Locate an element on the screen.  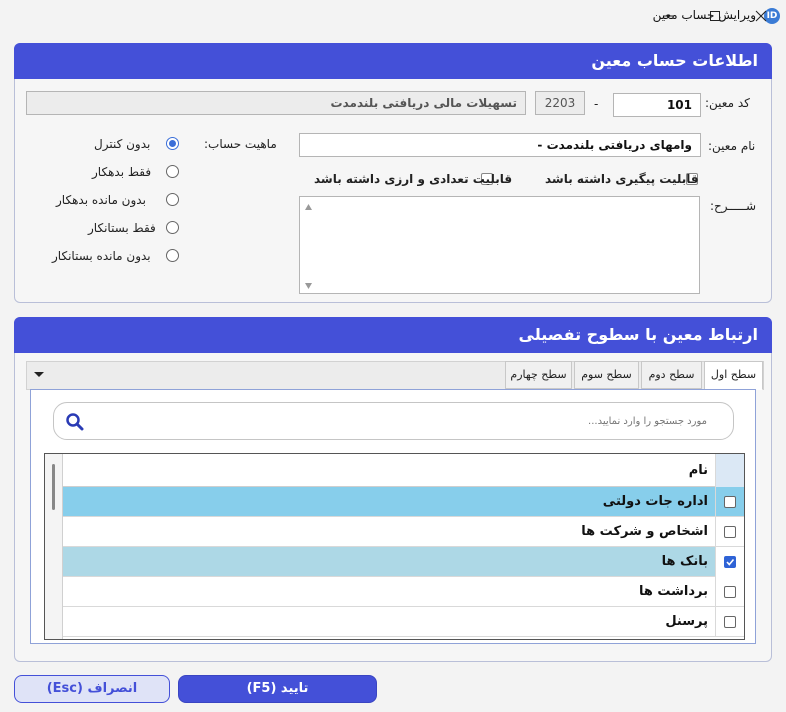
nature-radio-no-control is located at coordinates (172, 143).